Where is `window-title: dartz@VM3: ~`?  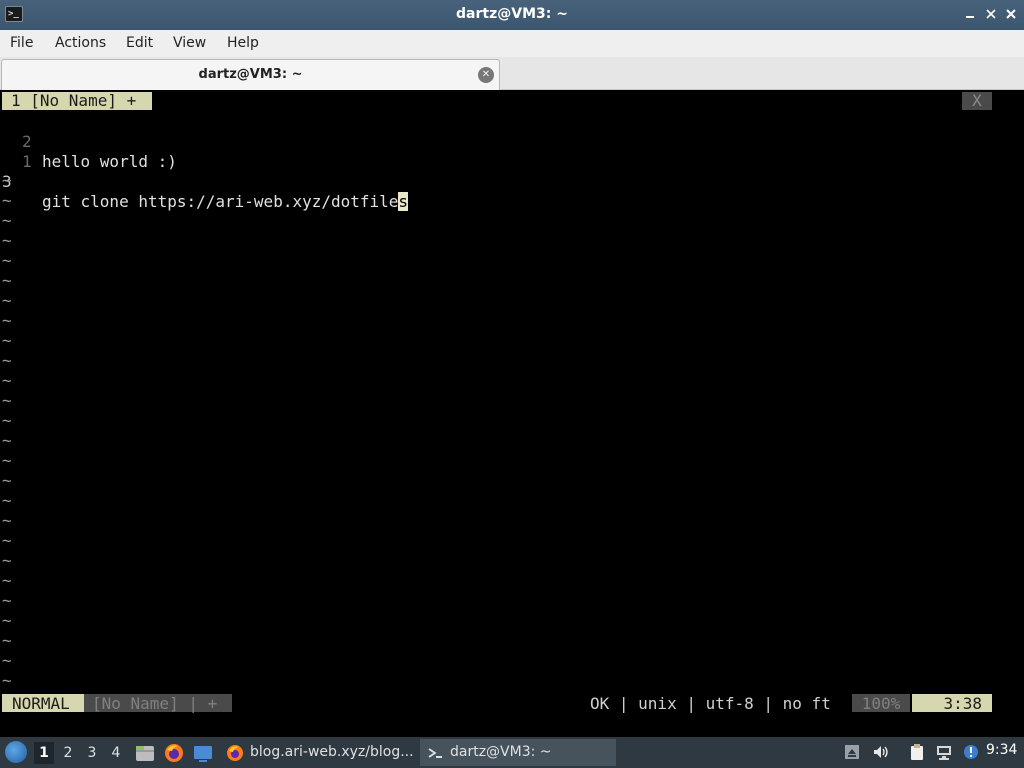
window-title: dartz@VM3: ~ is located at coordinates (512, 14).